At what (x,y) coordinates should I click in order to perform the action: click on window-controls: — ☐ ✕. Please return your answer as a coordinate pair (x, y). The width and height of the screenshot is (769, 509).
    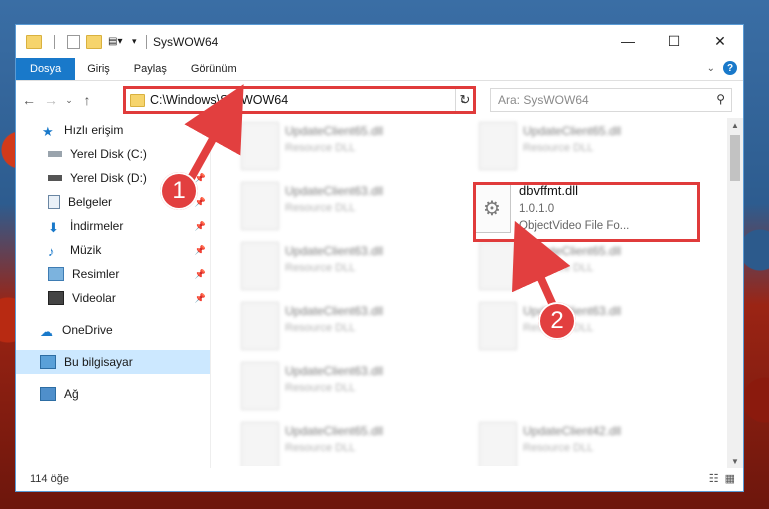
    Looking at the image, I should click on (674, 41).